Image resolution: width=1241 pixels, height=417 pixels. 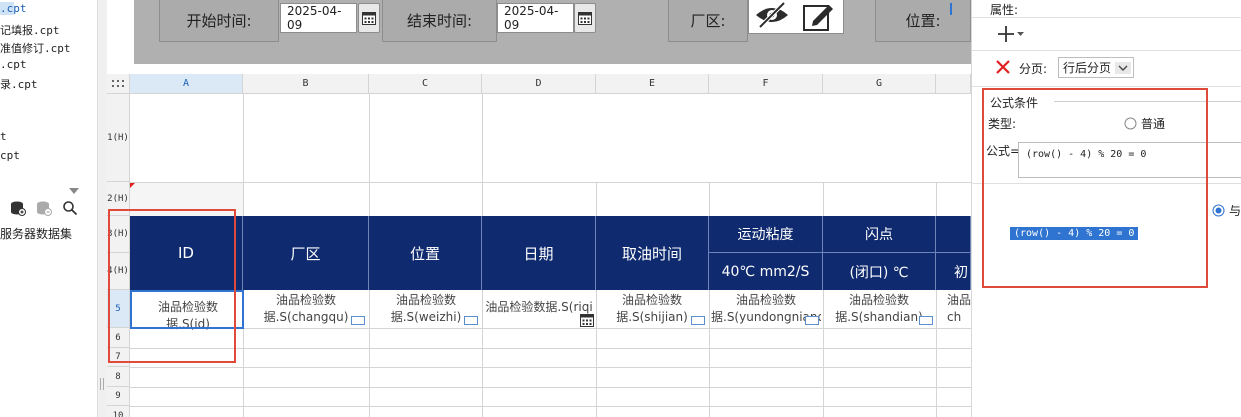 I want to click on position-label: 位置:, so click(x=923, y=21).